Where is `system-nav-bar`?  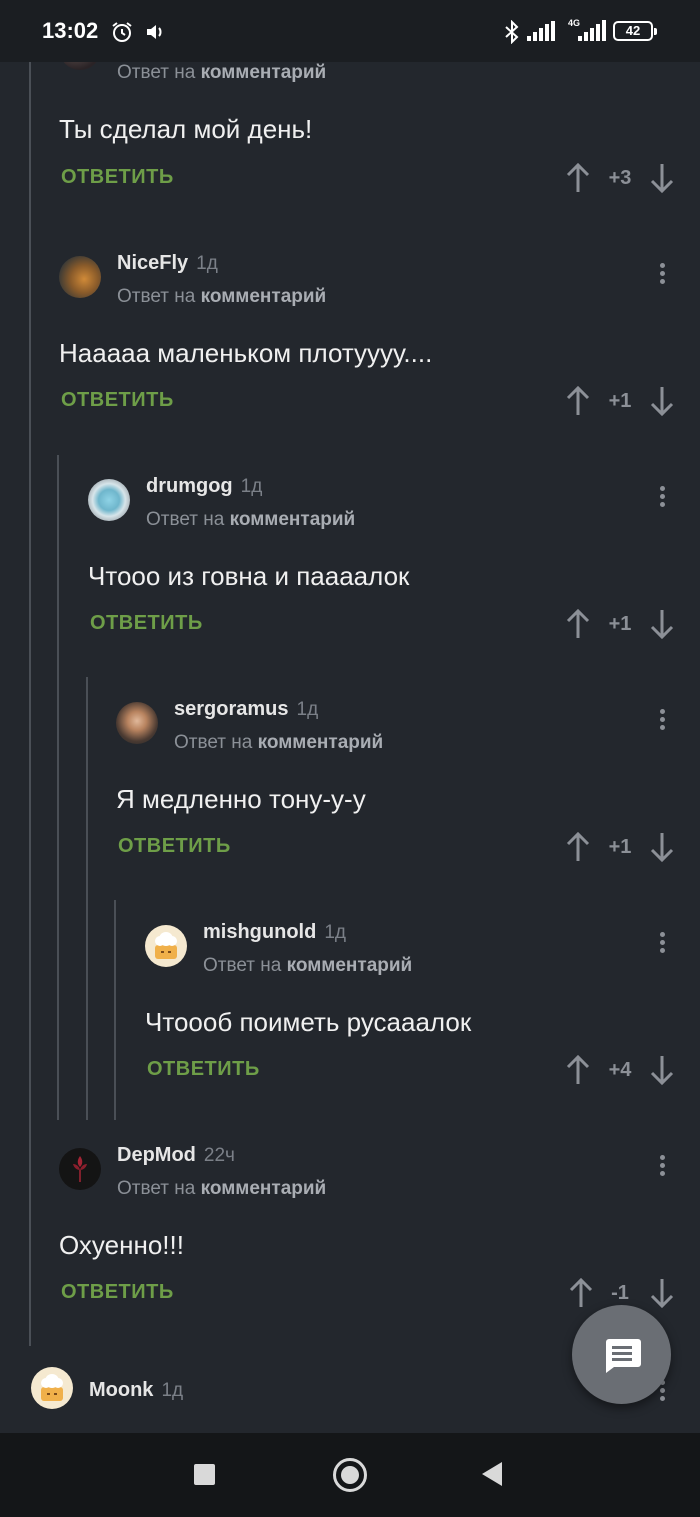 system-nav-bar is located at coordinates (350, 1475).